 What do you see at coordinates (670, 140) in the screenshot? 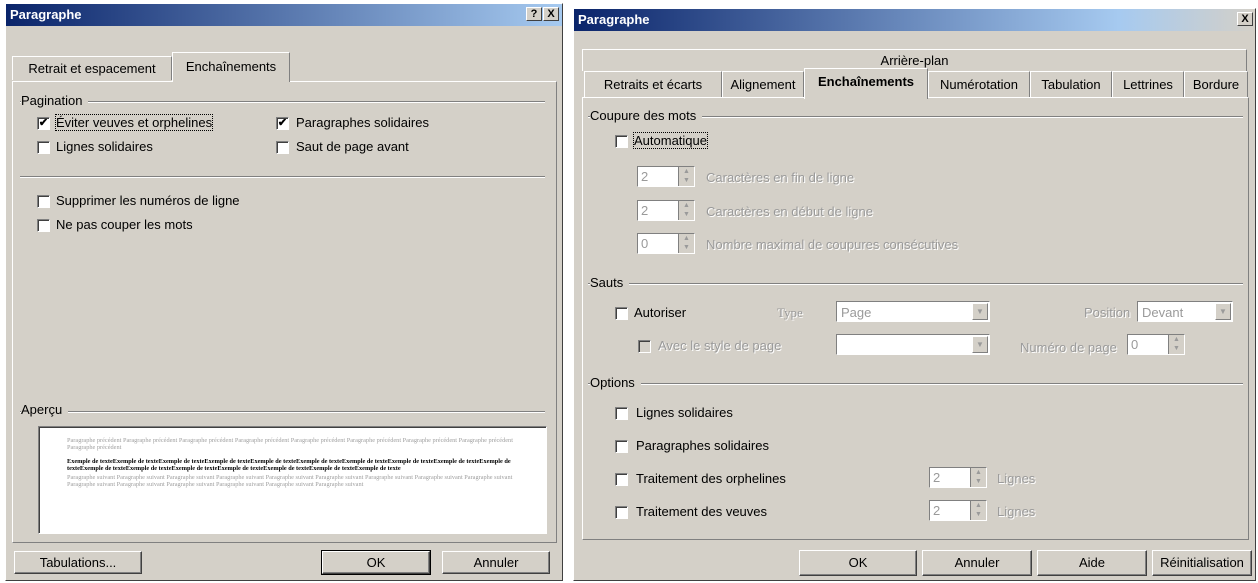
I see `automatic-label: Automatique` at bounding box center [670, 140].